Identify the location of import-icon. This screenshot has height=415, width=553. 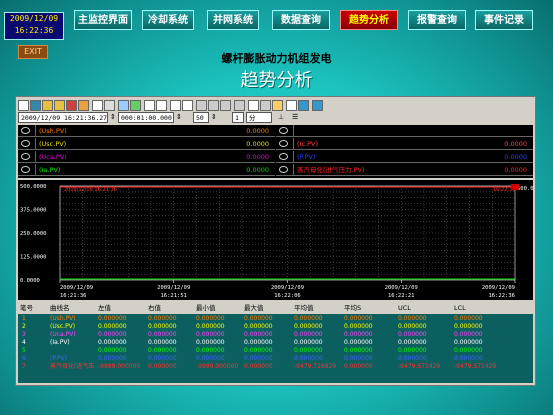
(83, 105).